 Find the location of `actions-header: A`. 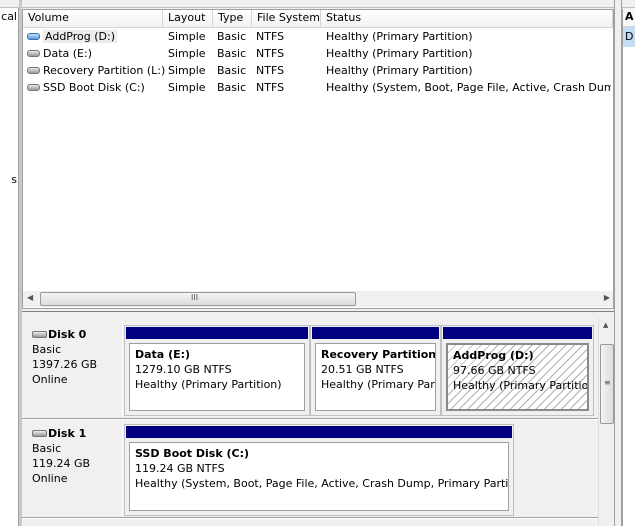

actions-header: A is located at coordinates (629, 18).